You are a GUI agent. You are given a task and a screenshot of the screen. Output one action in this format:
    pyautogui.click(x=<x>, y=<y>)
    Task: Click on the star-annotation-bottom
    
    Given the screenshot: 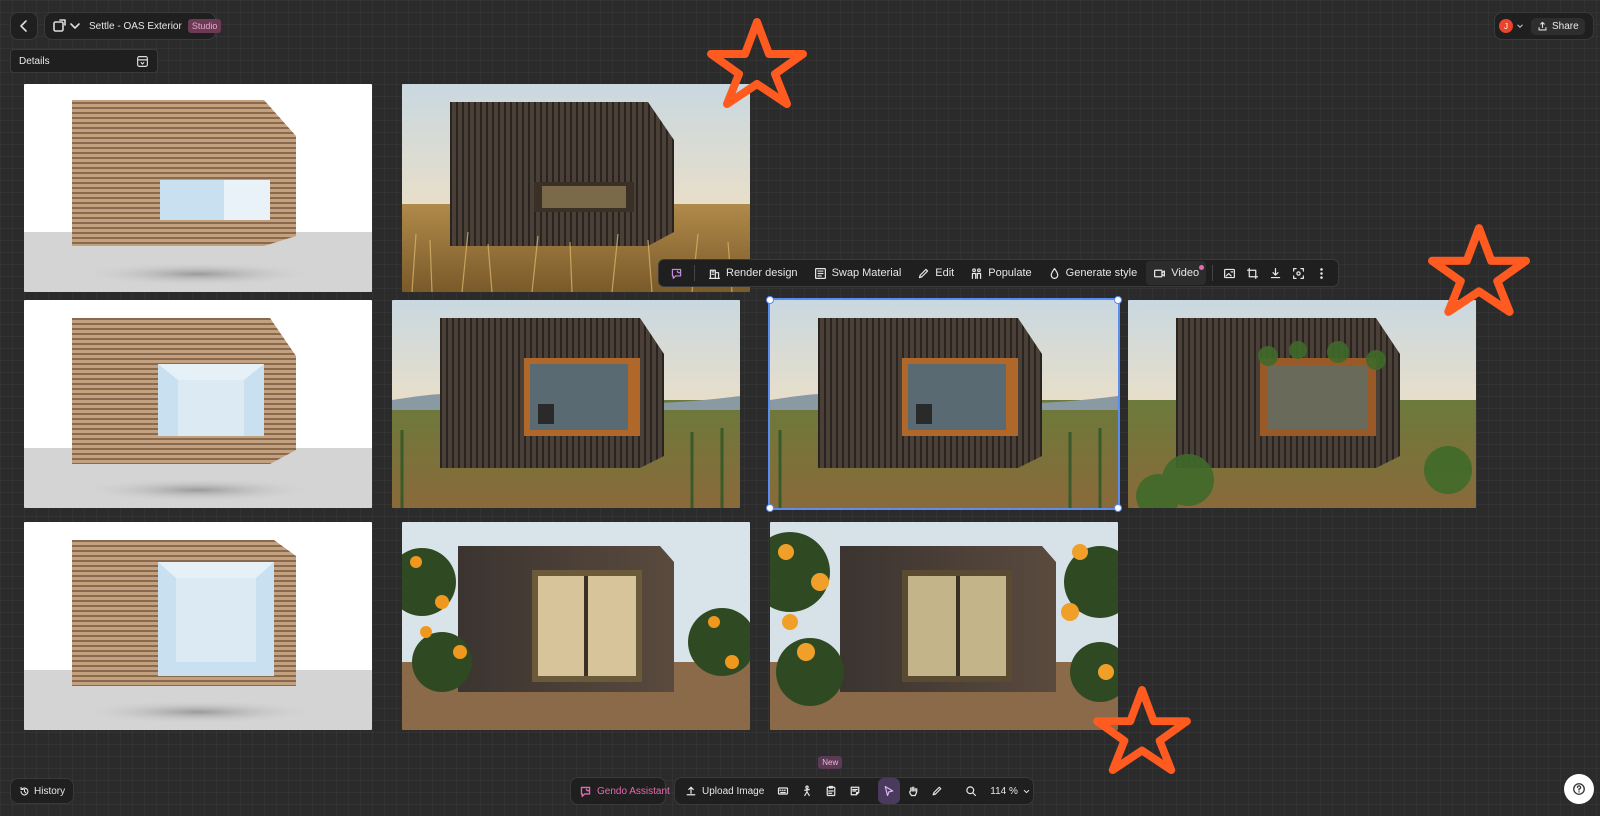 What is the action you would take?
    pyautogui.click(x=1142, y=730)
    